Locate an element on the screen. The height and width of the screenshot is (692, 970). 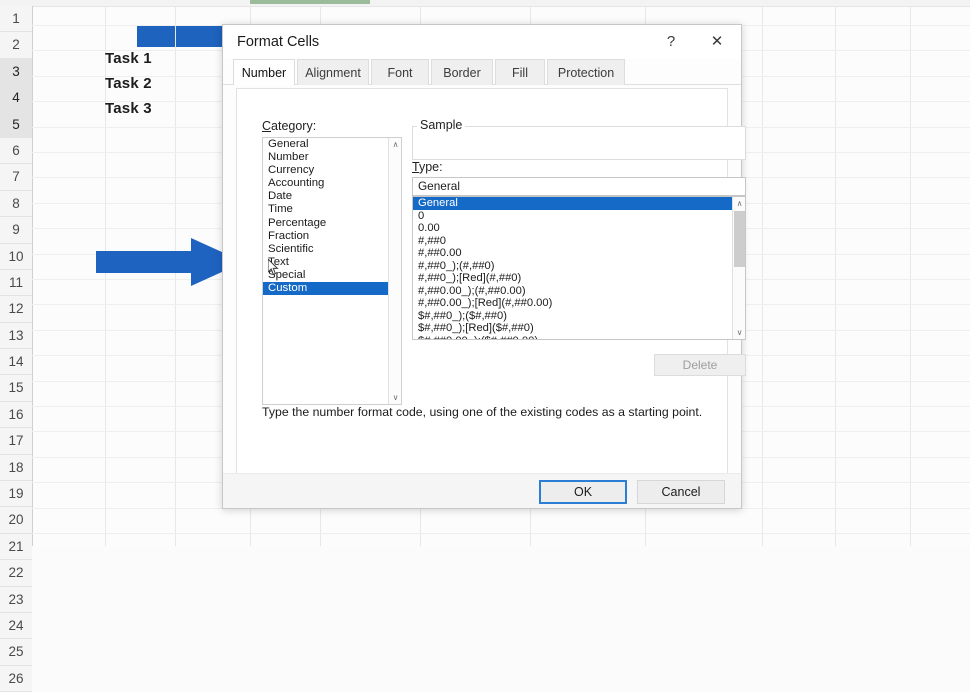
row-header-13: 13 is located at coordinates (16, 336).